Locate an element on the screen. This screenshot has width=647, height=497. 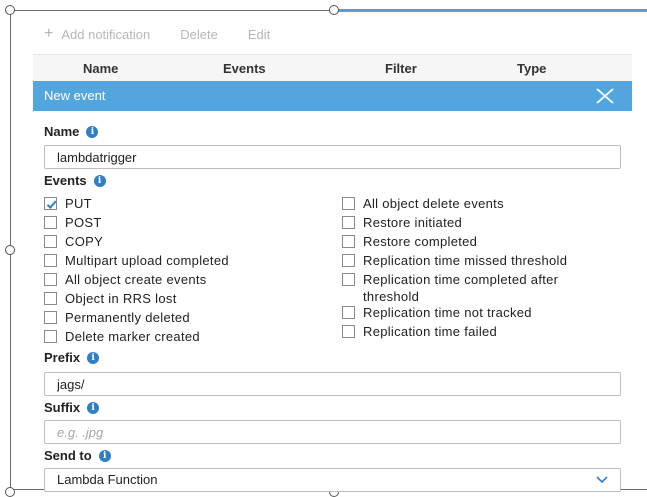
column-header-type: Type is located at coordinates (531, 68).